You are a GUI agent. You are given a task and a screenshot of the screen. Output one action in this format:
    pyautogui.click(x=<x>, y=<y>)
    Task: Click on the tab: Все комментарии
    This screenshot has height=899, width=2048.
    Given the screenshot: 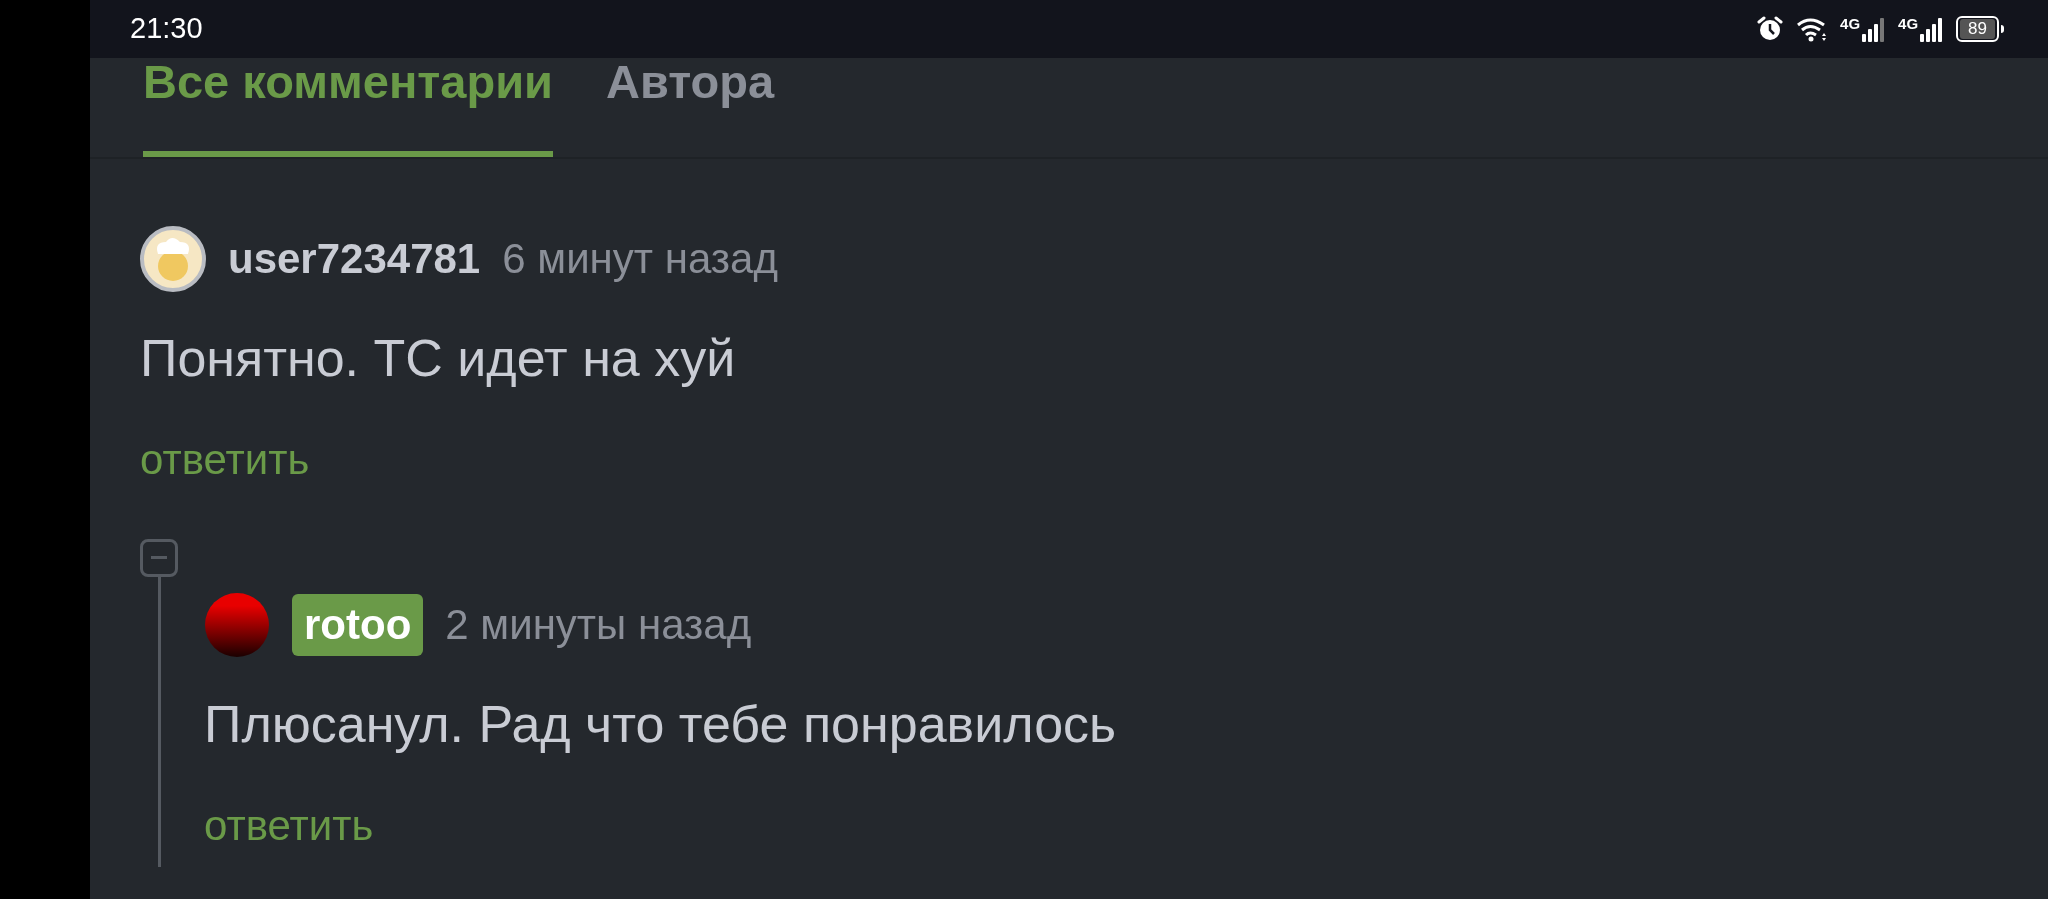 What is the action you would take?
    pyautogui.click(x=348, y=107)
    